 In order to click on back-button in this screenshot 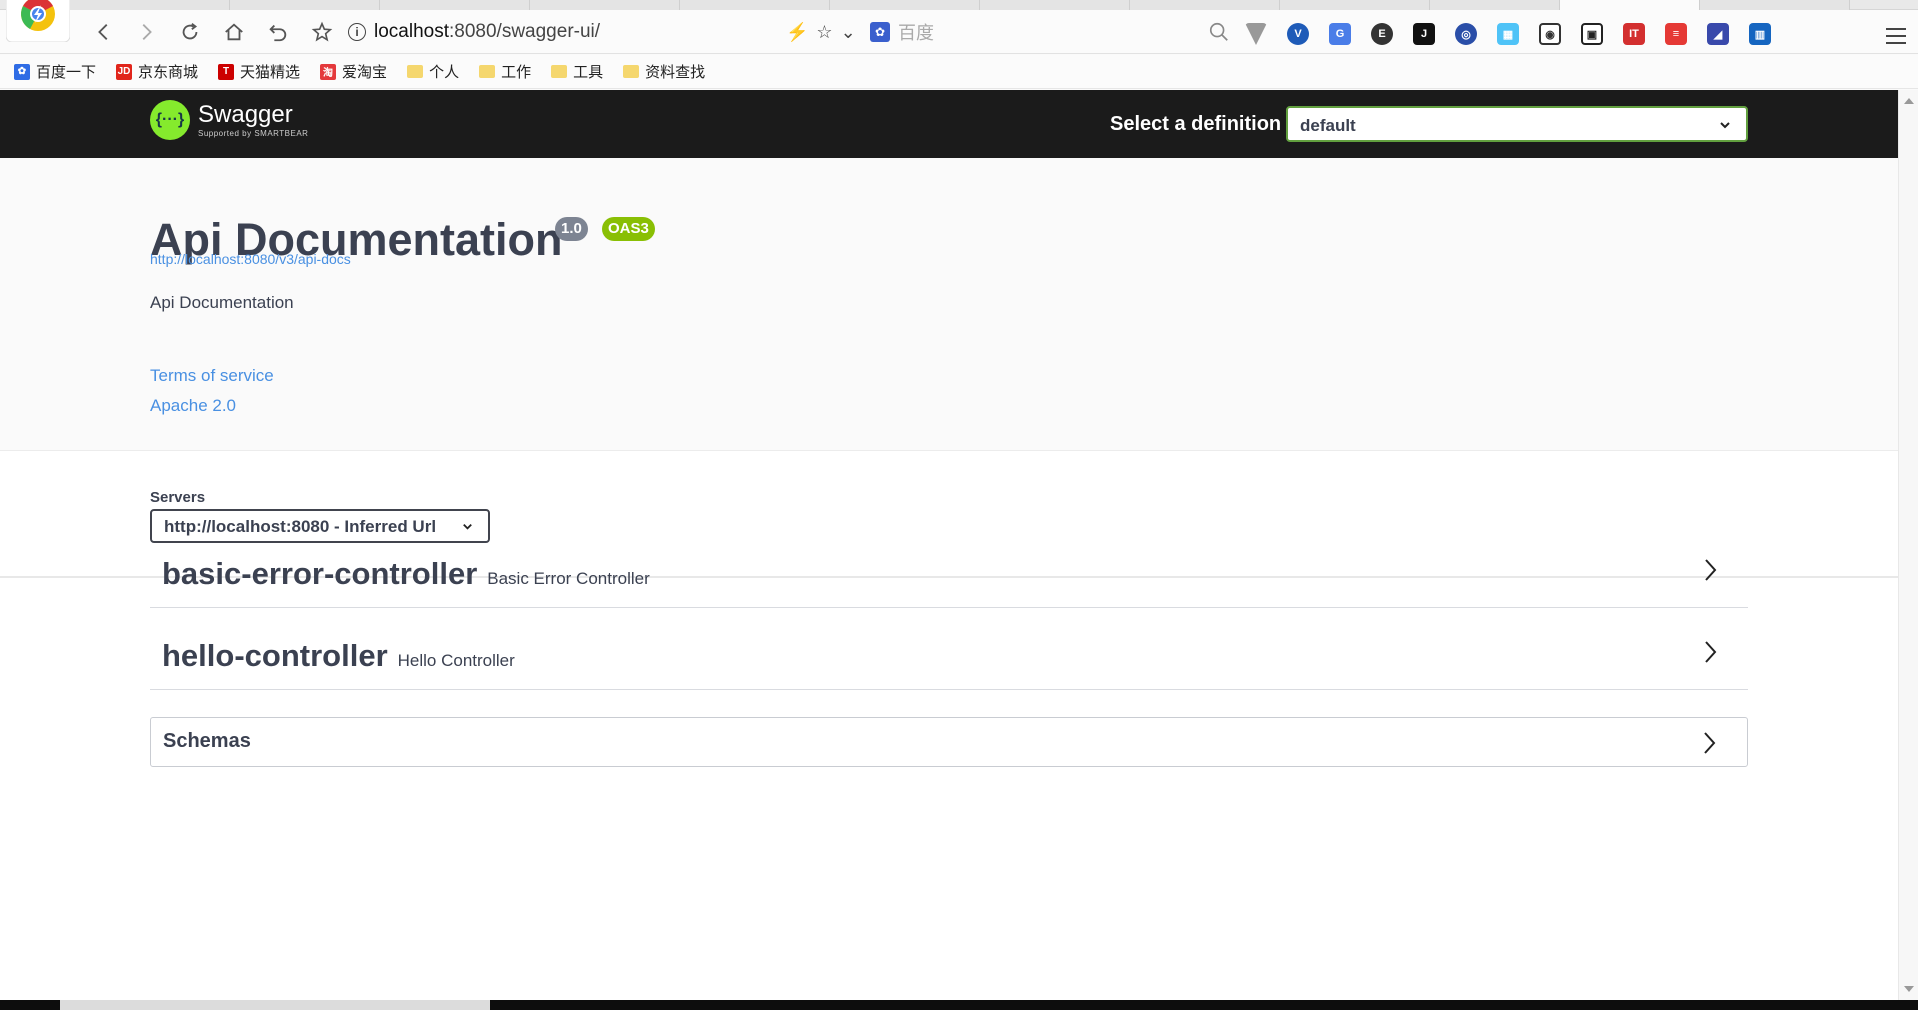, I will do `click(104, 32)`.